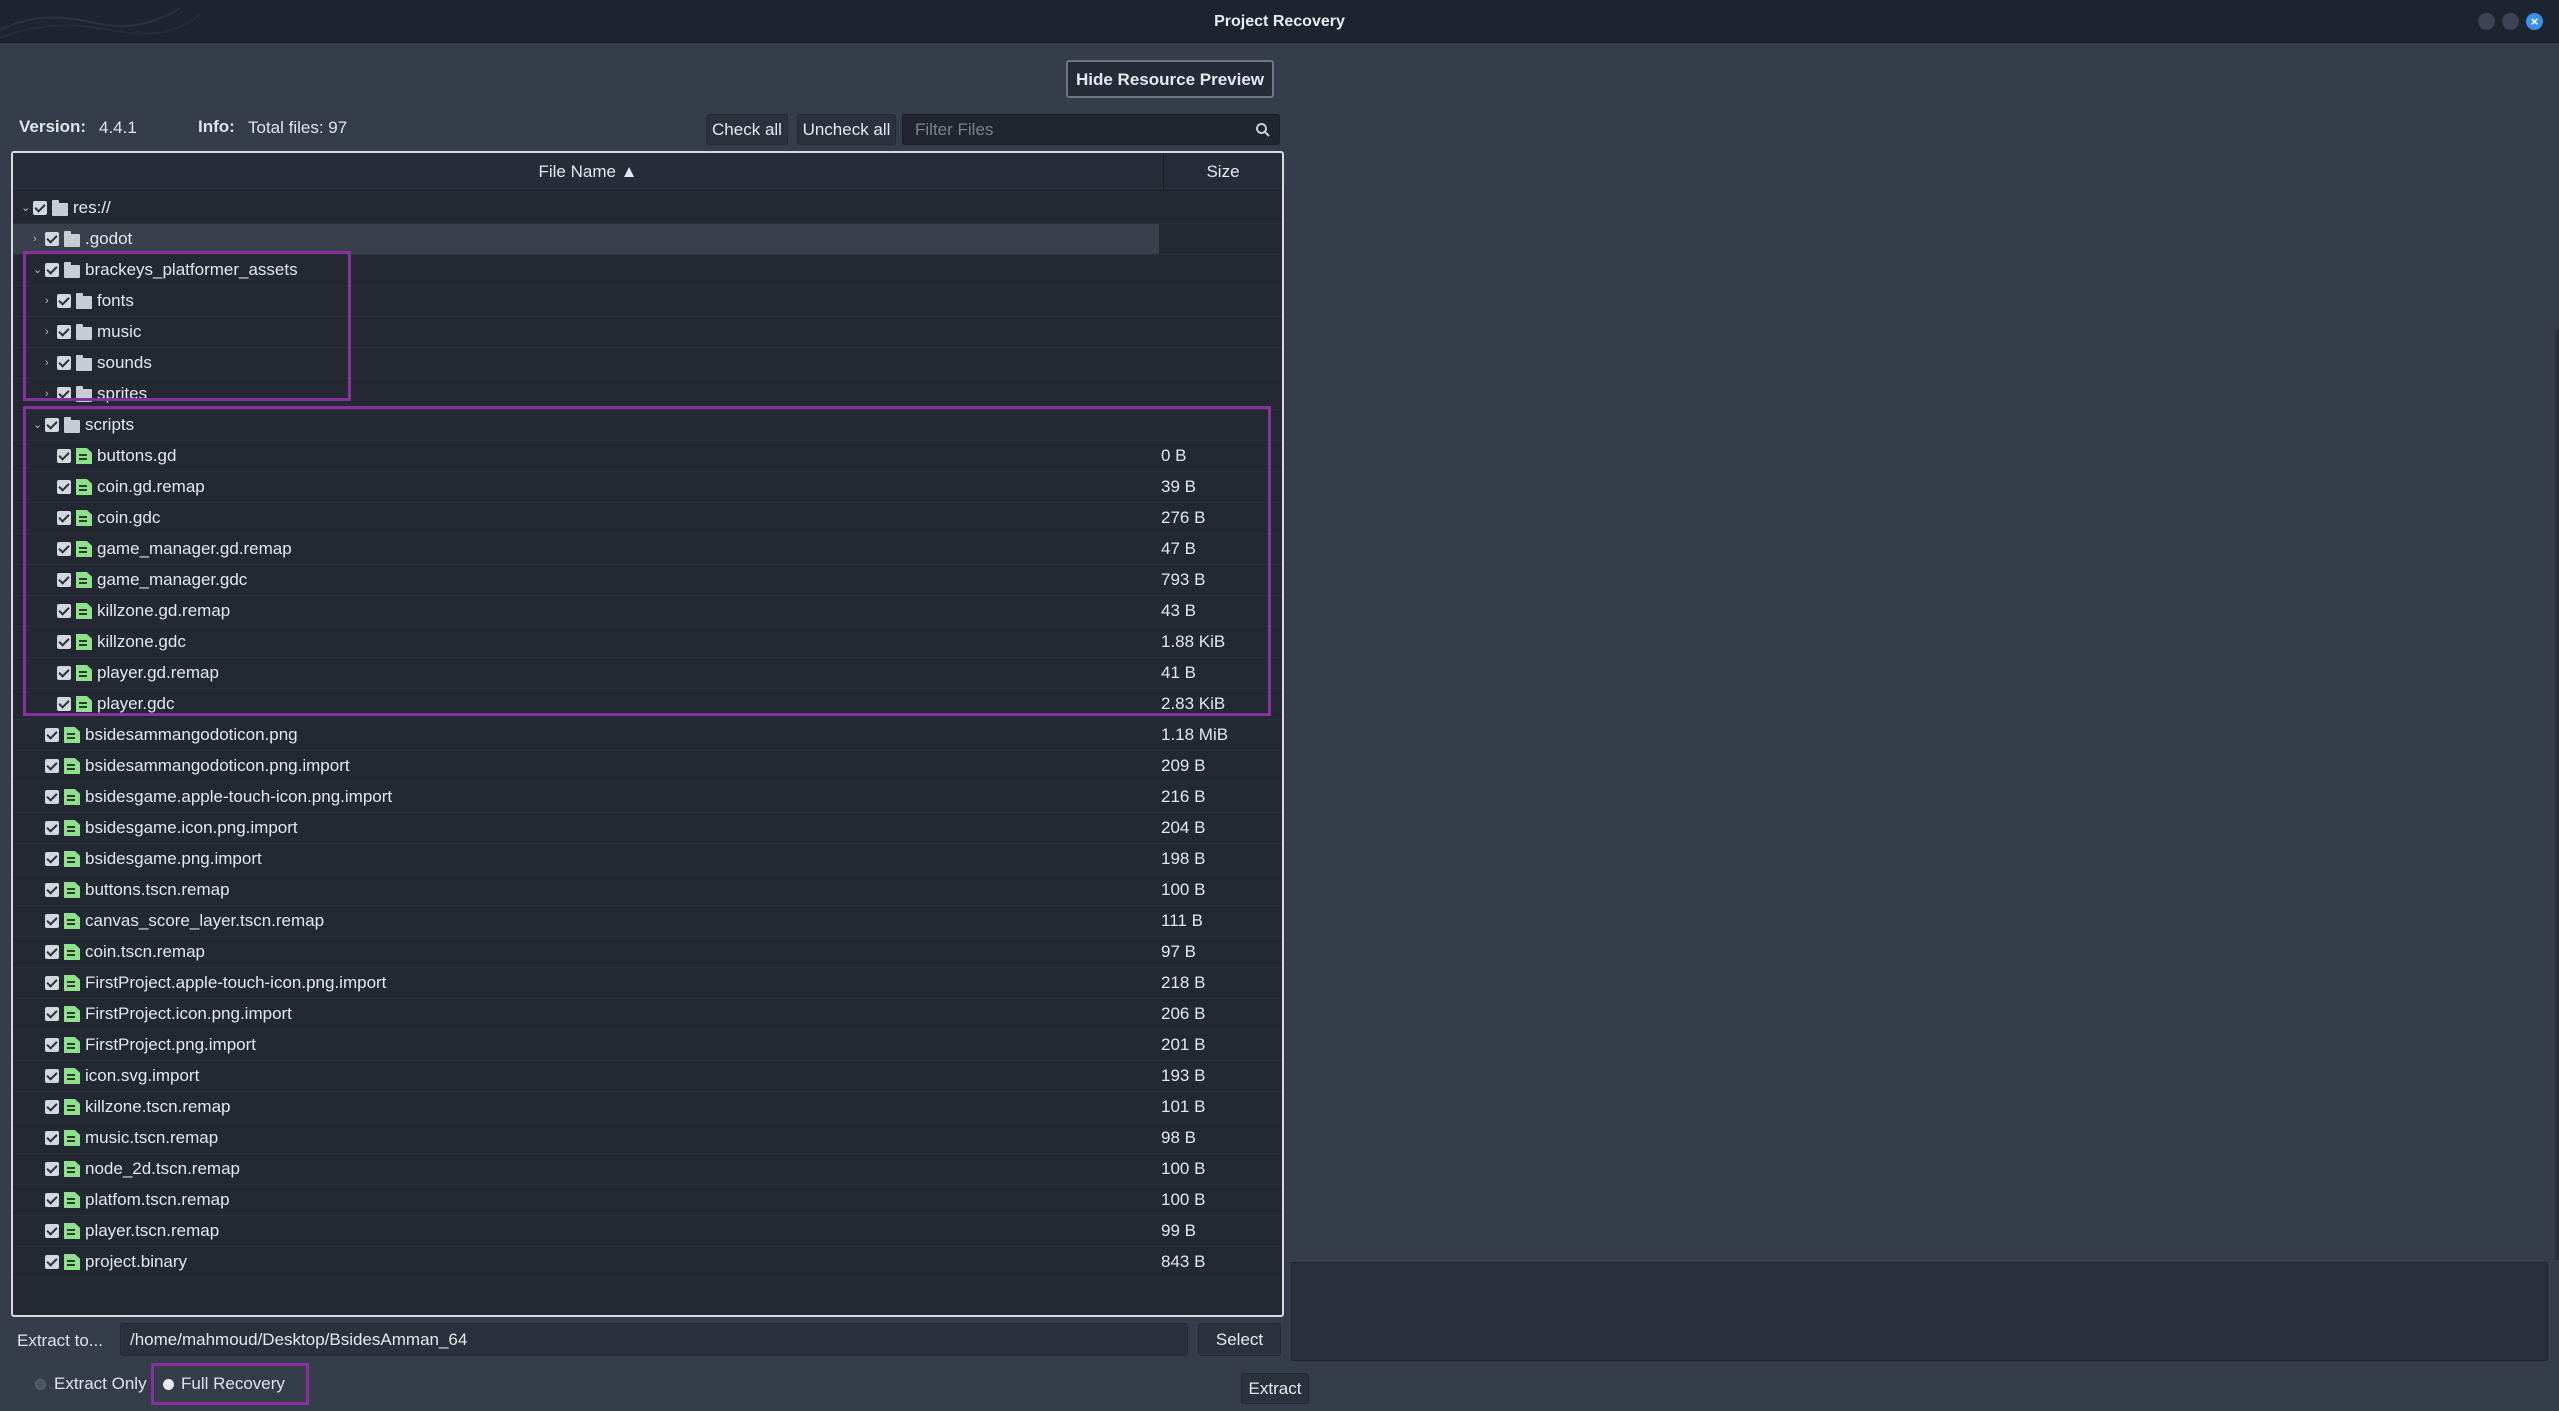  Describe the element at coordinates (647, 425) in the screenshot. I see `folder-row: ⌄ scripts` at that location.